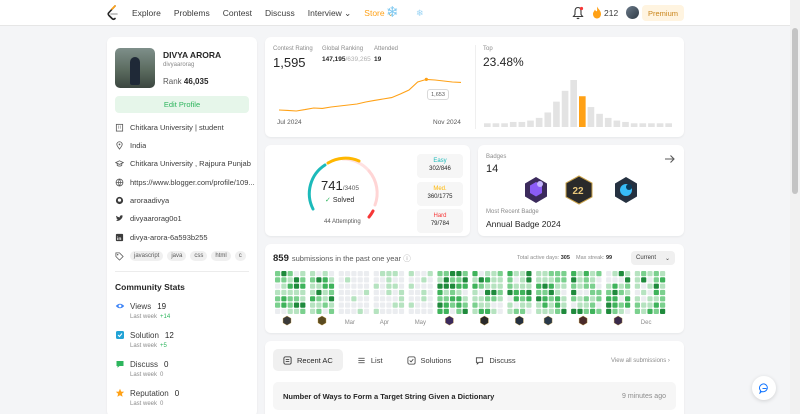 This screenshot has width=800, height=414. I want to click on monthly-badge-icon, so click(484, 320).